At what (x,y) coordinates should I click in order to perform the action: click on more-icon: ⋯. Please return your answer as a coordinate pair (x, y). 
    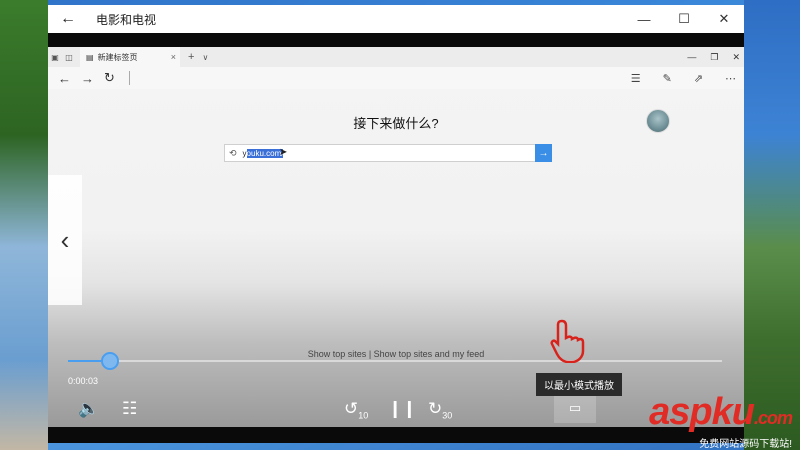
    Looking at the image, I should click on (730, 78).